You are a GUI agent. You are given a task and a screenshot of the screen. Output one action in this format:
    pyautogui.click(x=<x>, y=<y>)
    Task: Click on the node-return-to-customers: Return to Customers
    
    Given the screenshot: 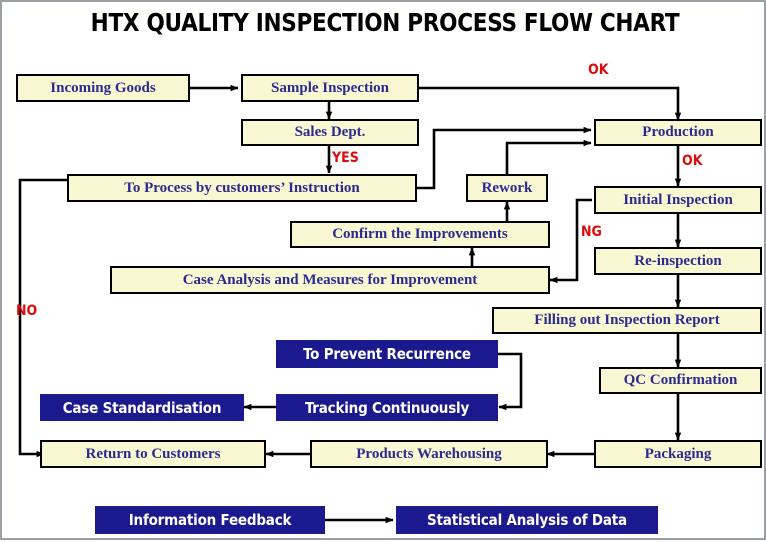 What is the action you would take?
    pyautogui.click(x=153, y=454)
    